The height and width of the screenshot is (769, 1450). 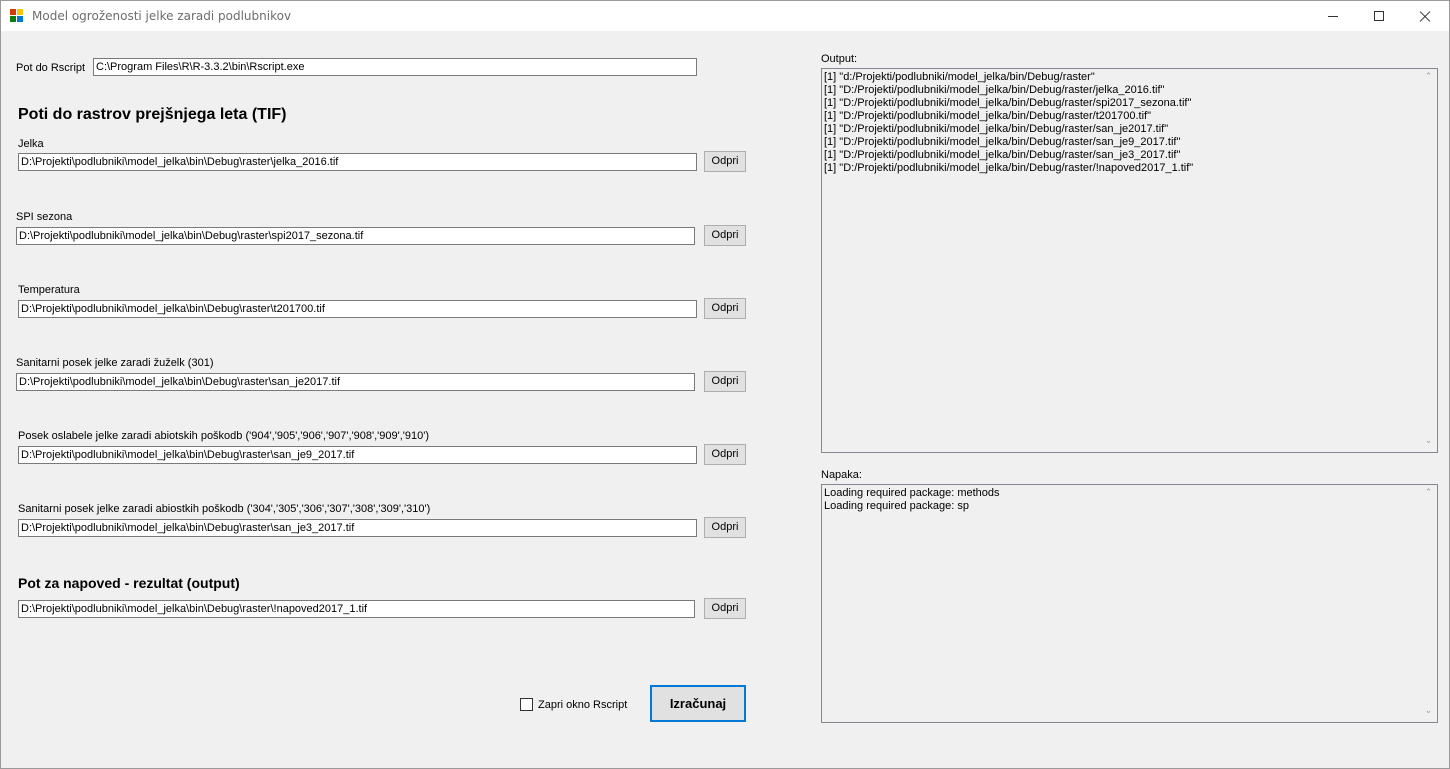 I want to click on open-sanitary-insects-button: Odpri, so click(x=725, y=381).